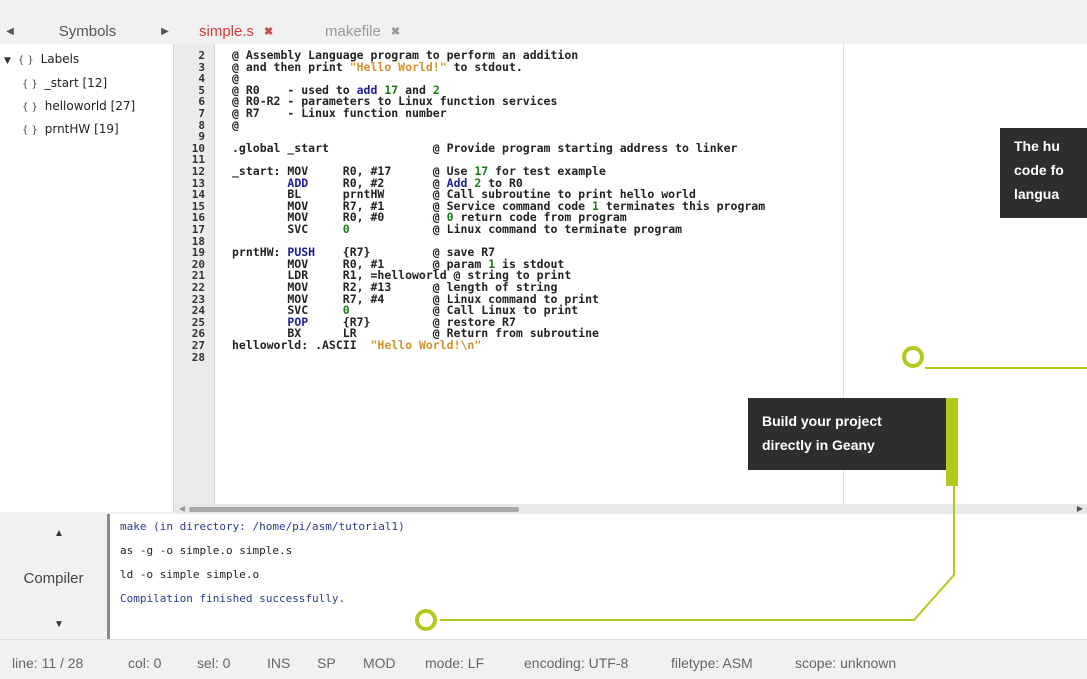  What do you see at coordinates (201, 55) in the screenshot?
I see `line-number: 2` at bounding box center [201, 55].